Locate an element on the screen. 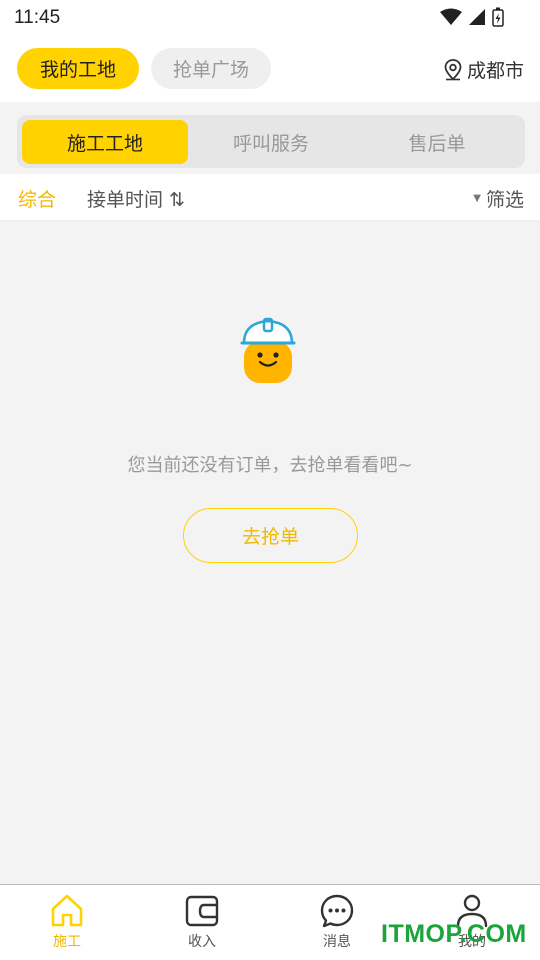 The width and height of the screenshot is (540, 960). location-pin-icon is located at coordinates (453, 69).